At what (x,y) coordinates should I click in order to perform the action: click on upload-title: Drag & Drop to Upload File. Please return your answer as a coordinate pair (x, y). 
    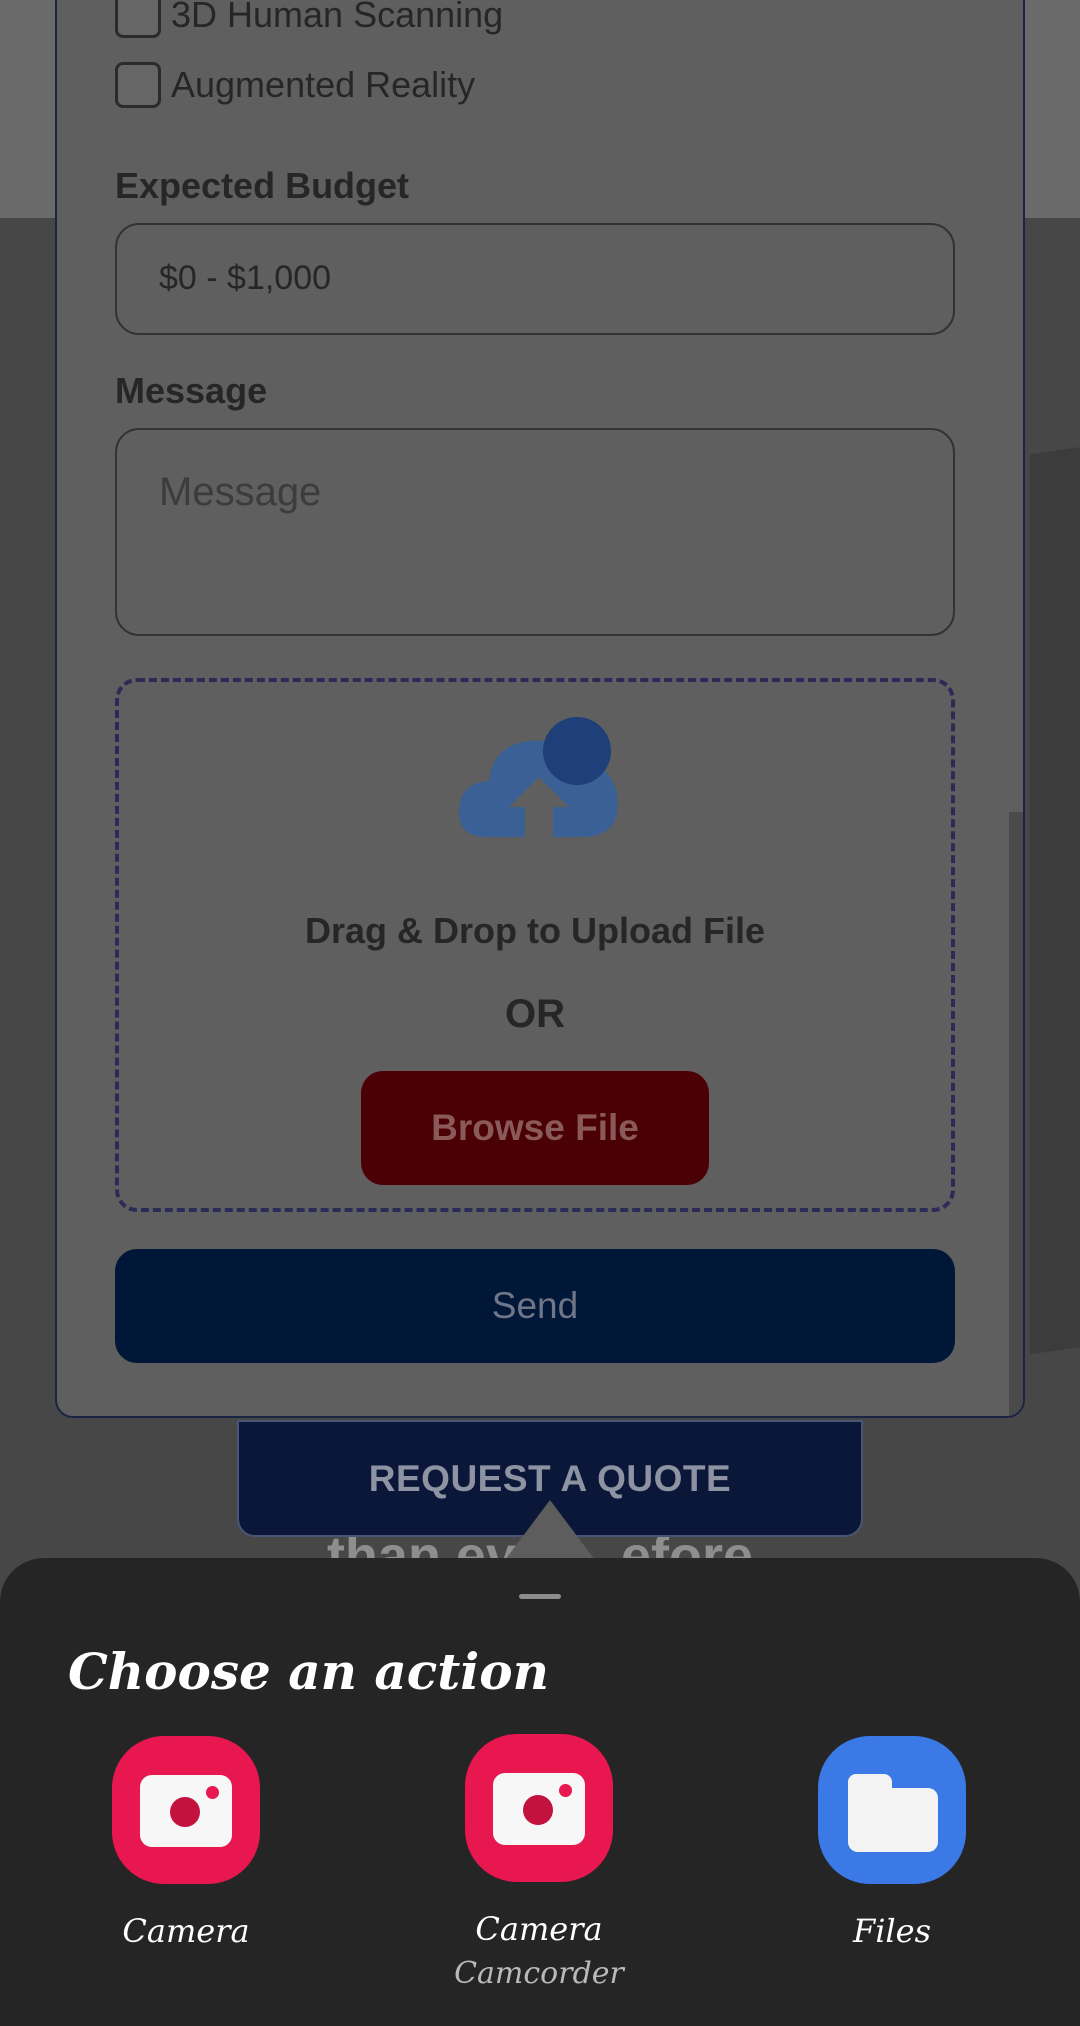
    Looking at the image, I should click on (534, 930).